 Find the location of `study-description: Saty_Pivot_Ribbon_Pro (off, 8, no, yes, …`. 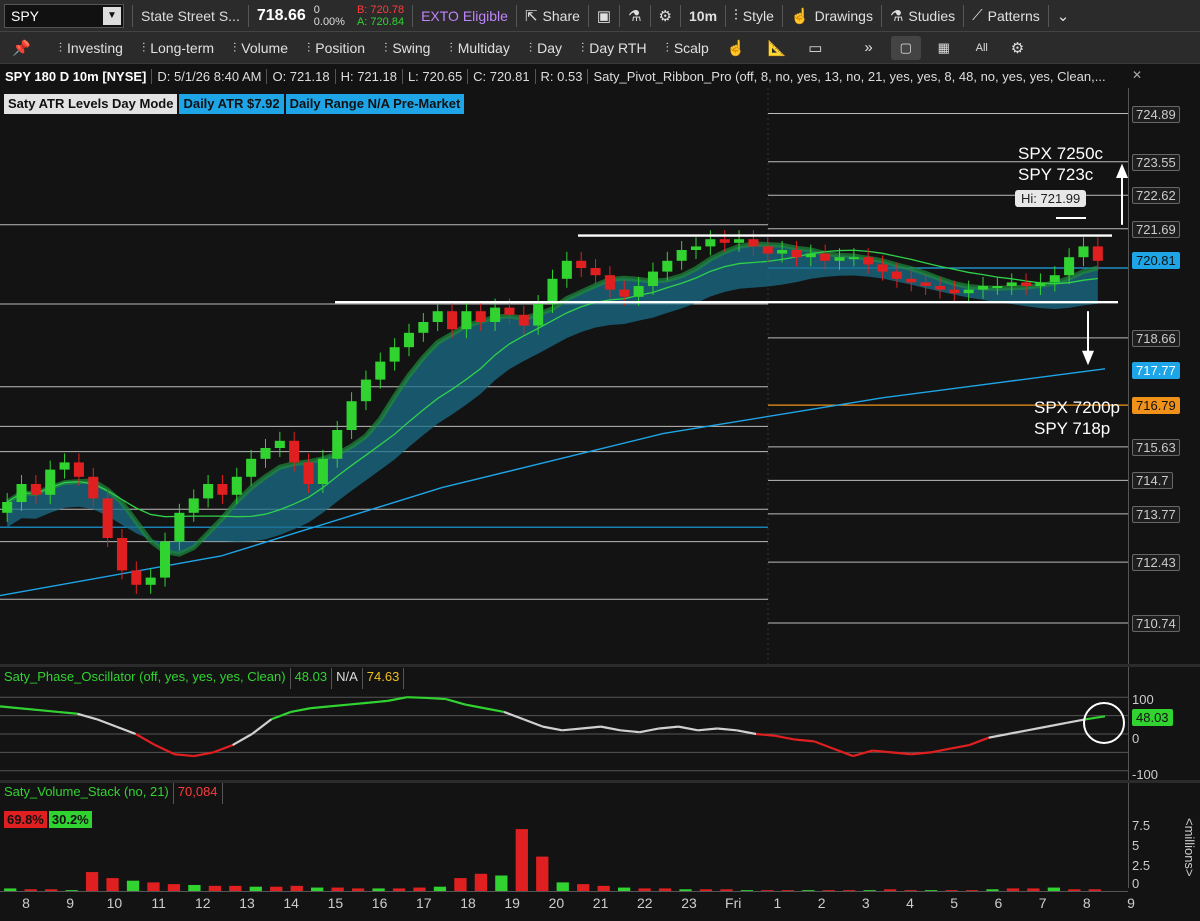

study-description: Saty_Pivot_Ribbon_Pro (off, 8, no, yes, … is located at coordinates (849, 76).